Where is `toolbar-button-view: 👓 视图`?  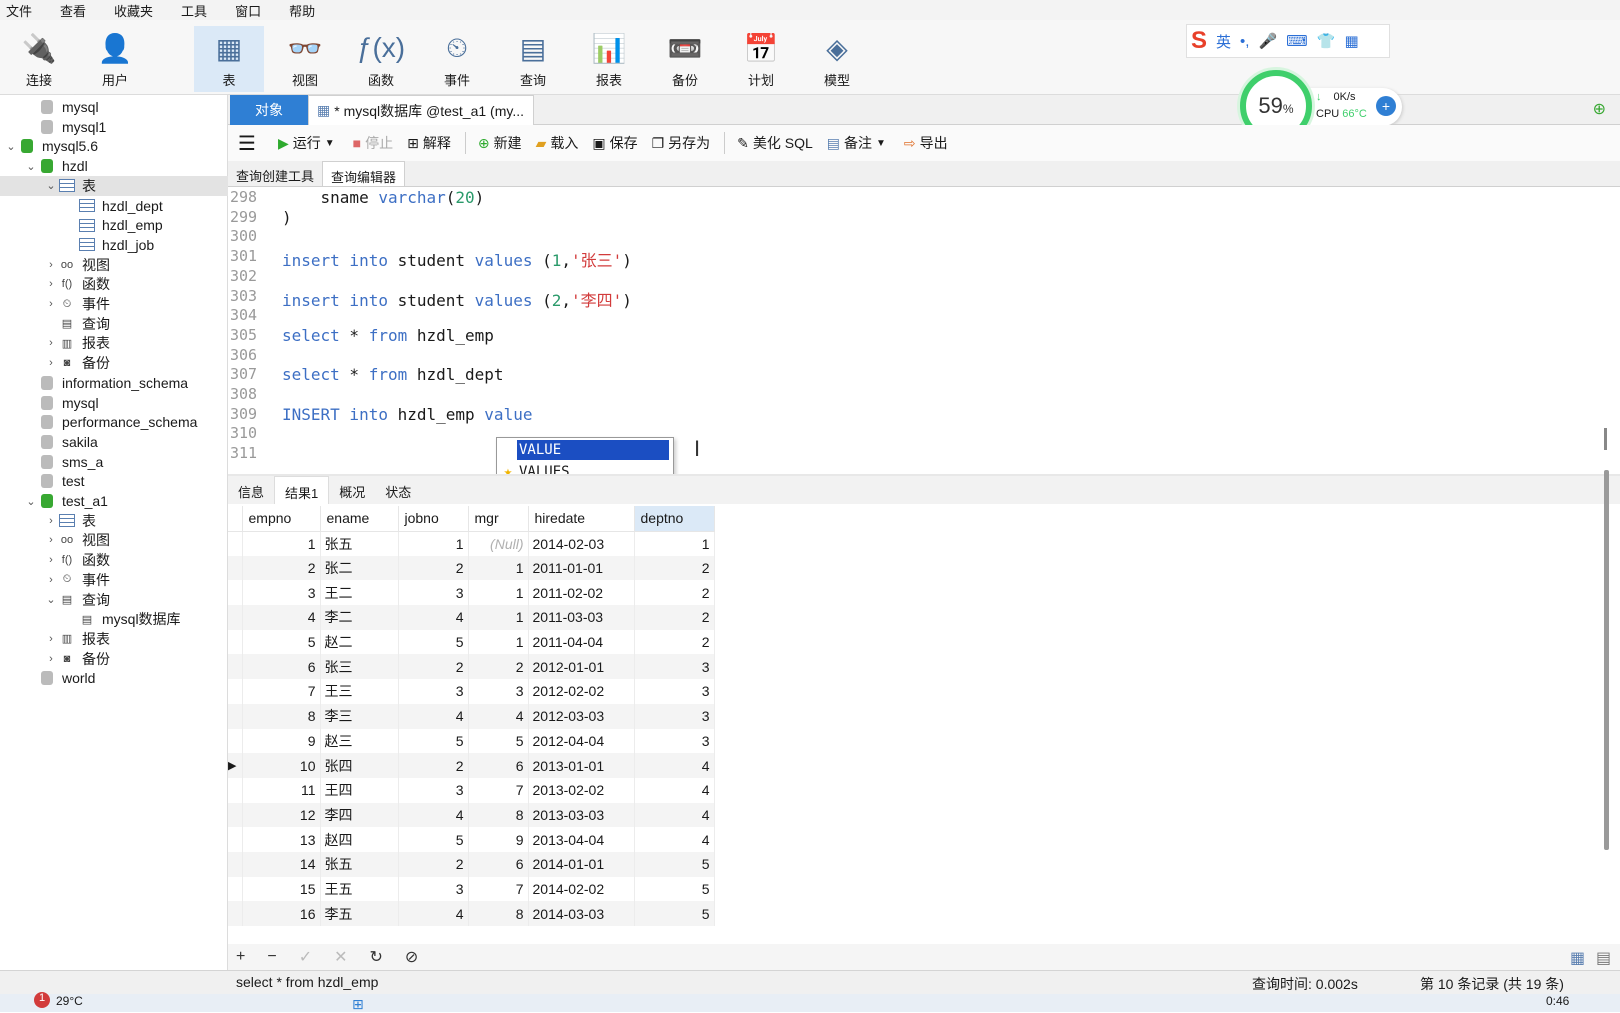 toolbar-button-view: 👓 视图 is located at coordinates (305, 59).